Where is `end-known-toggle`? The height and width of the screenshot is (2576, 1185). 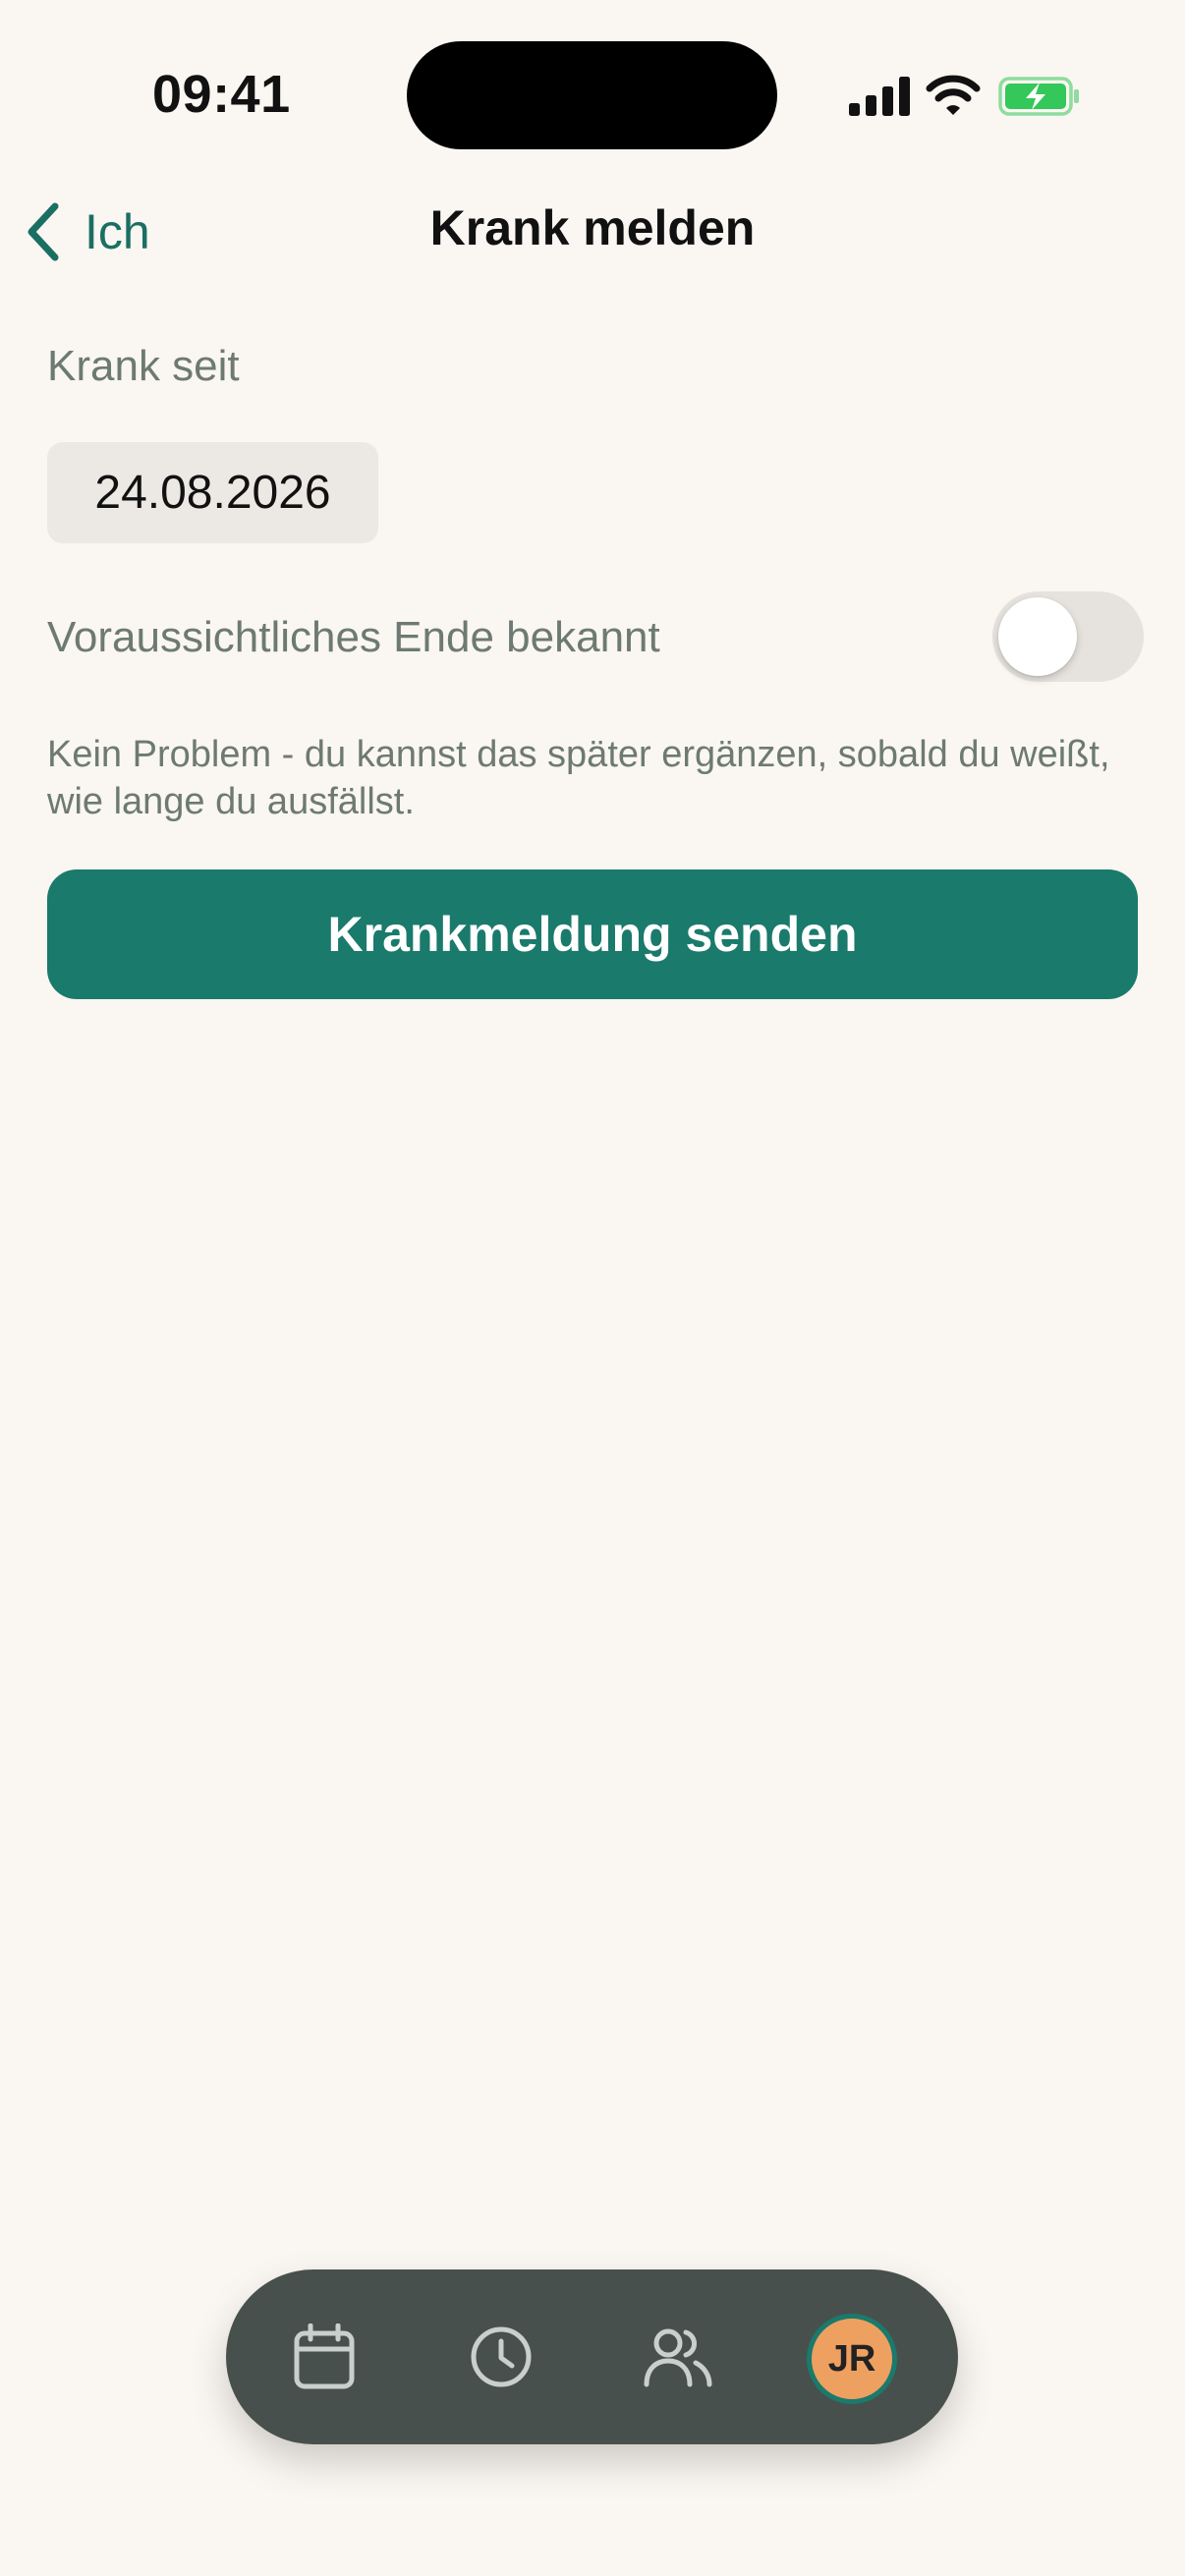
end-known-toggle is located at coordinates (1068, 636).